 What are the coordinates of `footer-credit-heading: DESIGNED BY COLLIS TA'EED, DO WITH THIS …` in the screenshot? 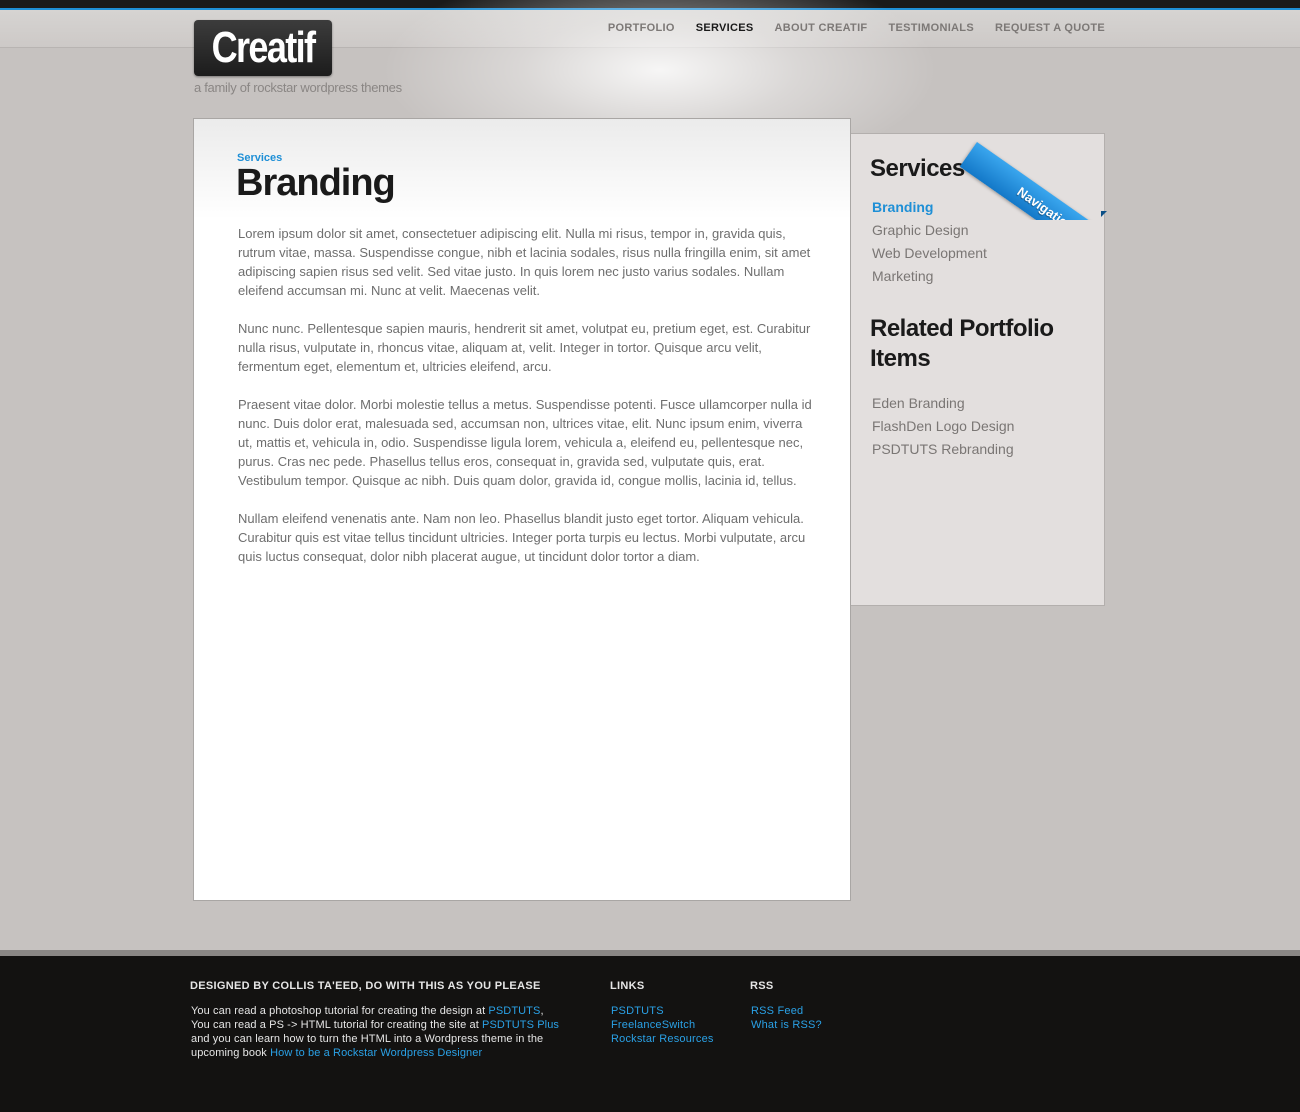 It's located at (365, 986).